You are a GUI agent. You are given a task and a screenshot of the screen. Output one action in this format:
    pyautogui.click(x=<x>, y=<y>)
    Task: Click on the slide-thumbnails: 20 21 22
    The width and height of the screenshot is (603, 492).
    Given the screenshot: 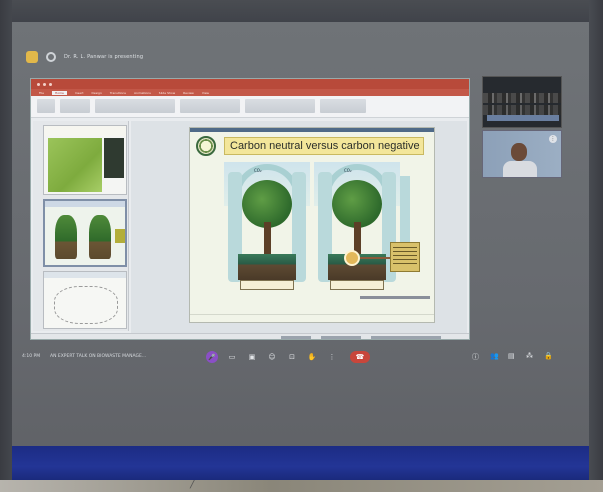 What is the action you would take?
    pyautogui.click(x=81, y=226)
    